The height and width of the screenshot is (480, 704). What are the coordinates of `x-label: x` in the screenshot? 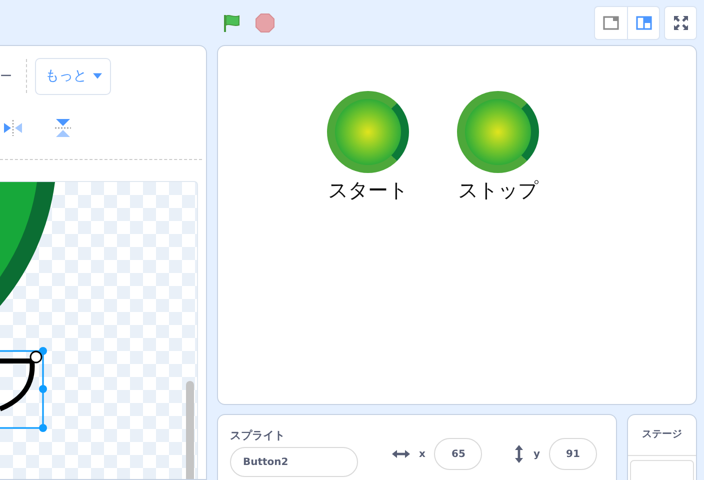 It's located at (422, 454).